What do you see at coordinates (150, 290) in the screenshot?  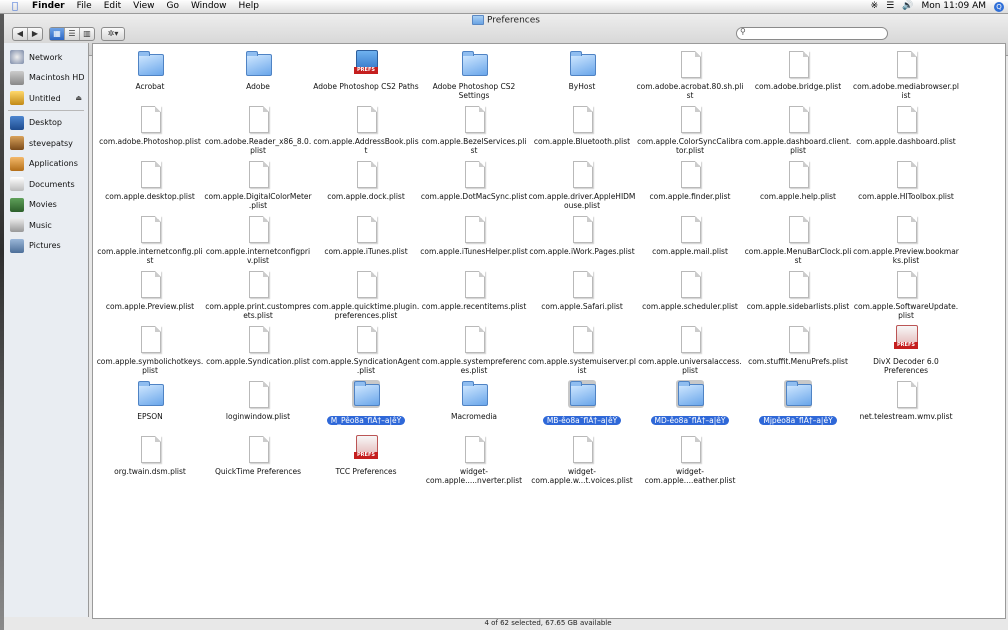 I see `file-item: com.apple.Preview.plist` at bounding box center [150, 290].